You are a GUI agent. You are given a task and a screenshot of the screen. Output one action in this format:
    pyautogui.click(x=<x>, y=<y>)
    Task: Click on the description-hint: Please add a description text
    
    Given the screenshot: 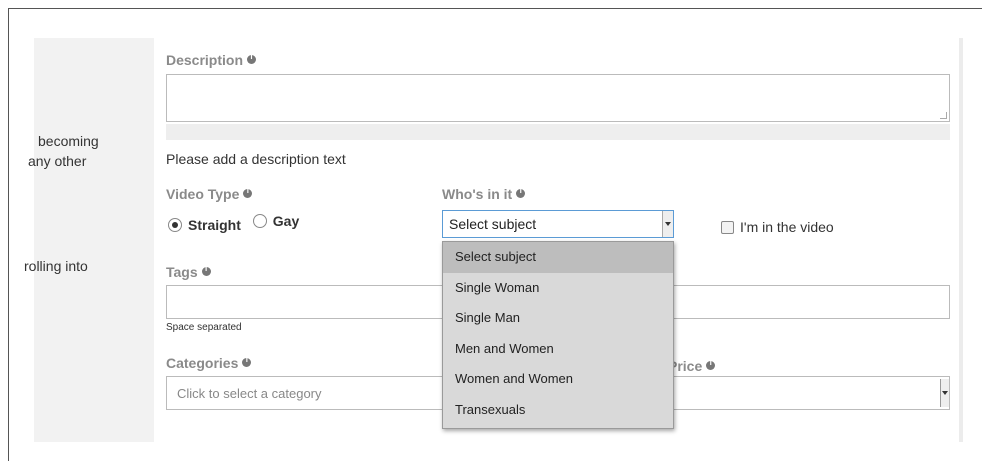 What is the action you would take?
    pyautogui.click(x=256, y=159)
    